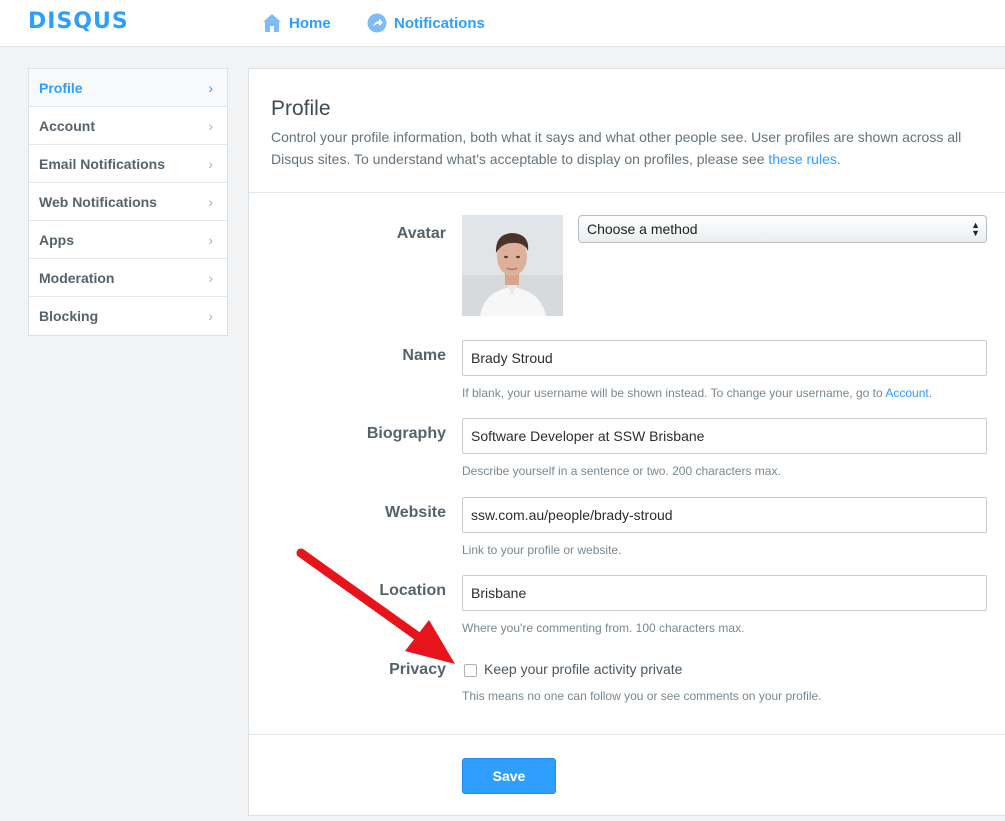 Image resolution: width=1005 pixels, height=821 pixels. Describe the element at coordinates (802, 159) in the screenshot. I see `rules-link: these rules` at that location.